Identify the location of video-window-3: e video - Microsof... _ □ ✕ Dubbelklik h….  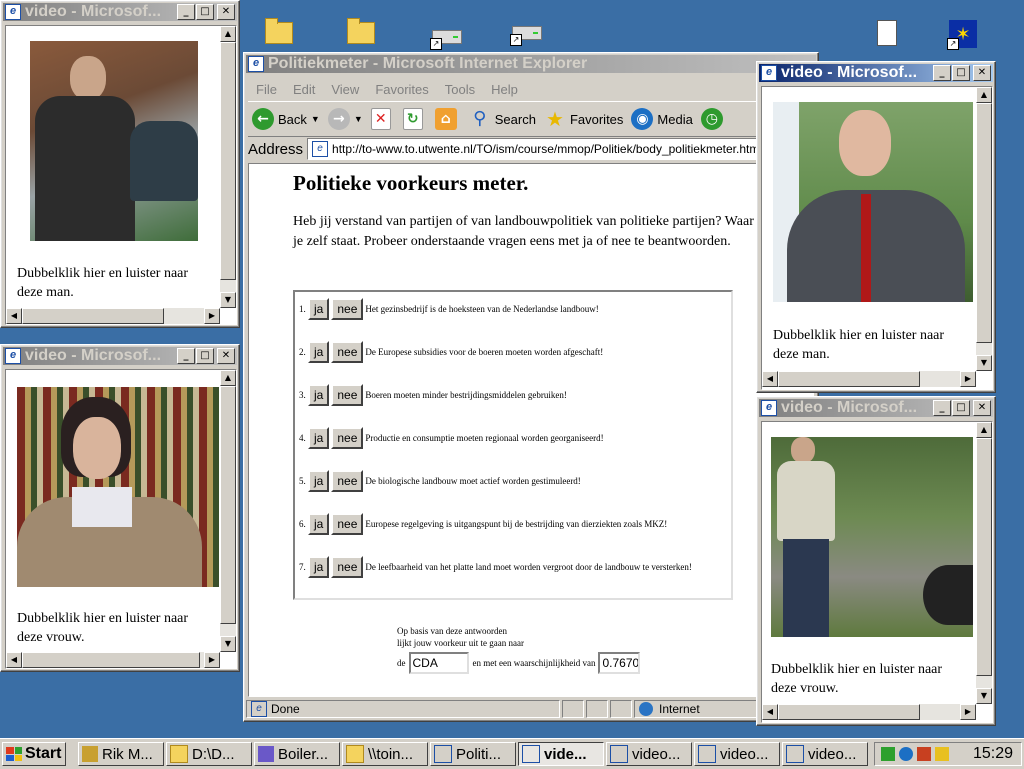
(876, 227).